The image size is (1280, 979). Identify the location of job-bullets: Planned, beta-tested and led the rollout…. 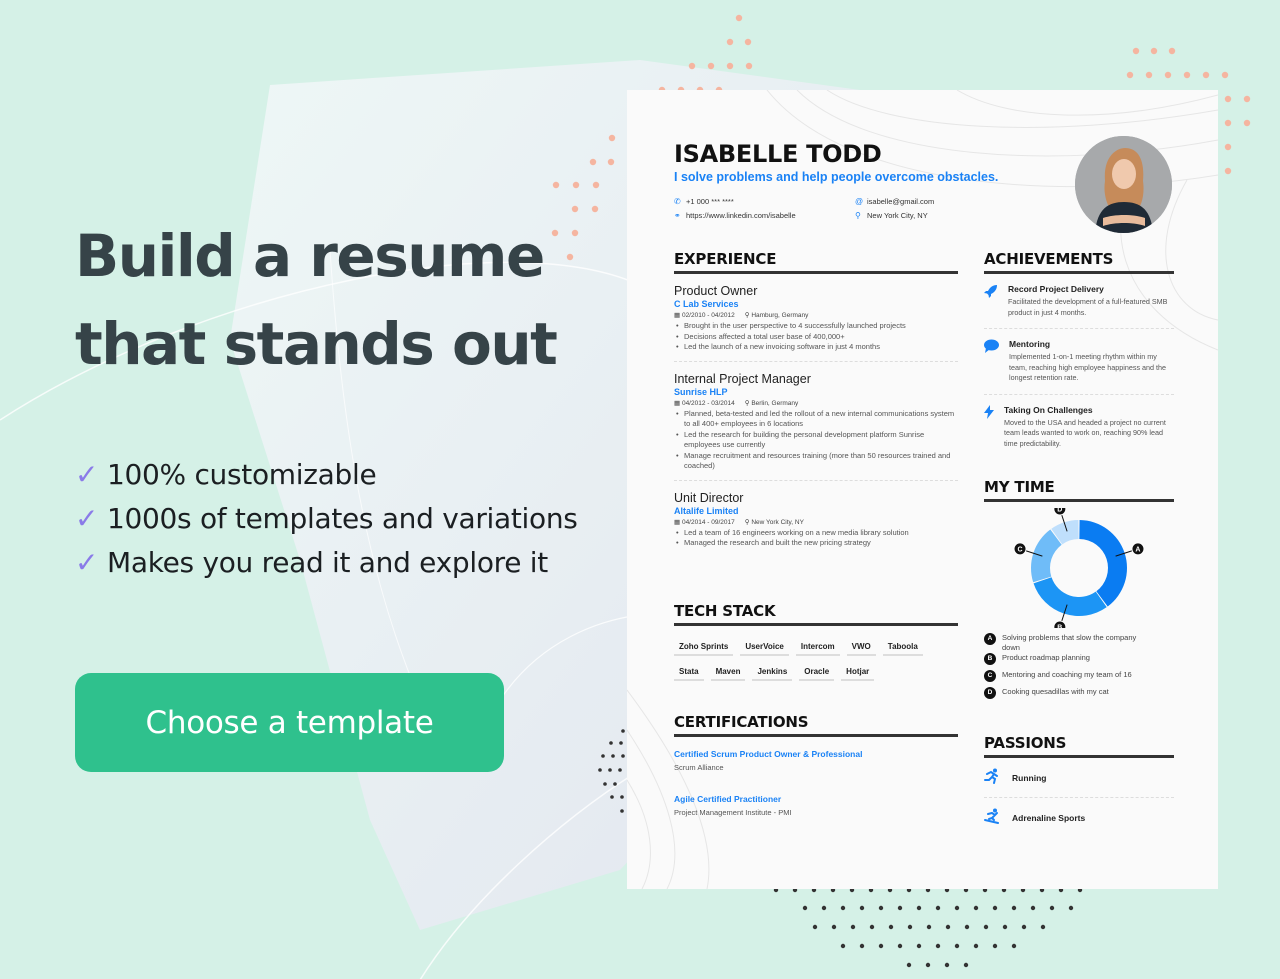
(816, 440).